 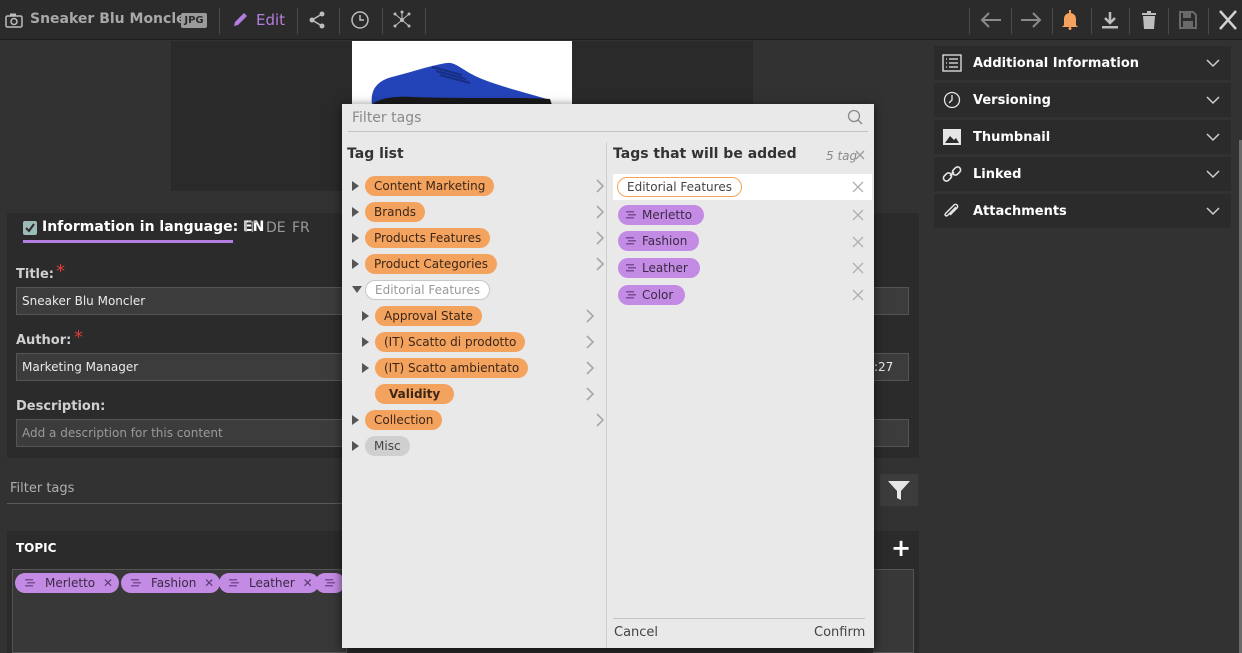 I want to click on selected-tag-row: Editorial Features, so click(x=742, y=187).